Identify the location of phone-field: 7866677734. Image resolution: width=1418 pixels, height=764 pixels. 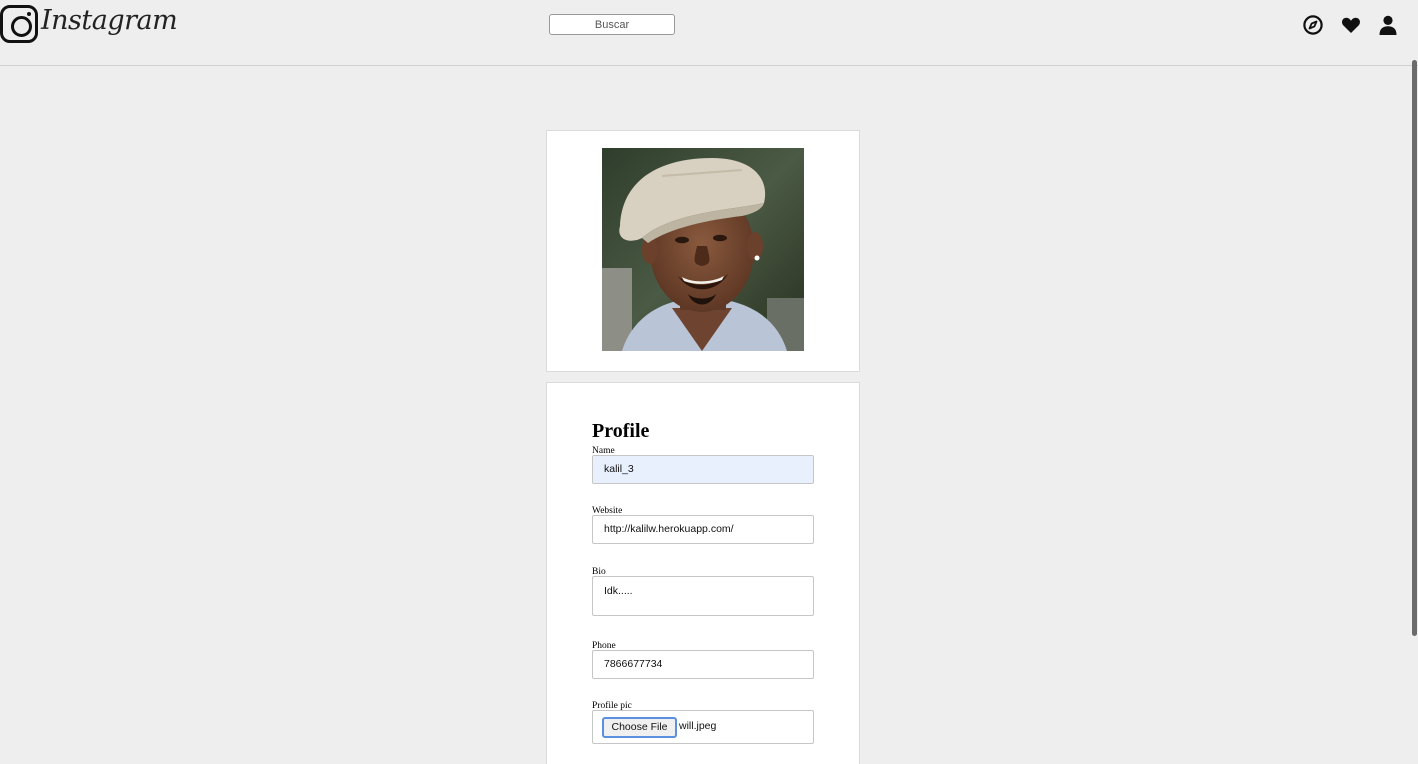
(703, 664).